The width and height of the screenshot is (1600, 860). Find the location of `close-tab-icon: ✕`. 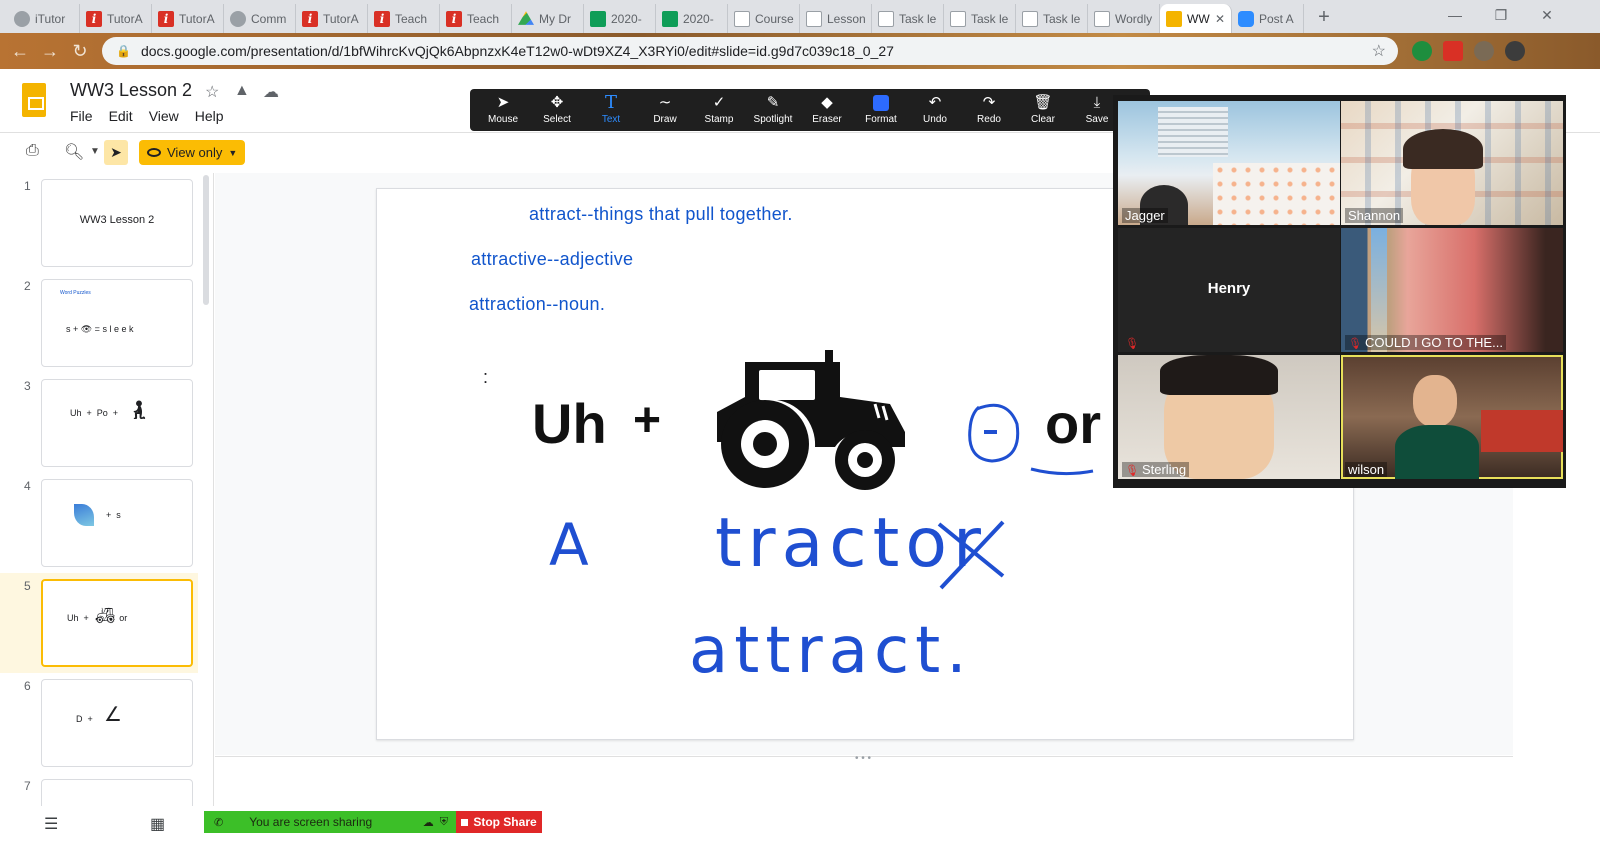

close-tab-icon: ✕ is located at coordinates (1220, 19).